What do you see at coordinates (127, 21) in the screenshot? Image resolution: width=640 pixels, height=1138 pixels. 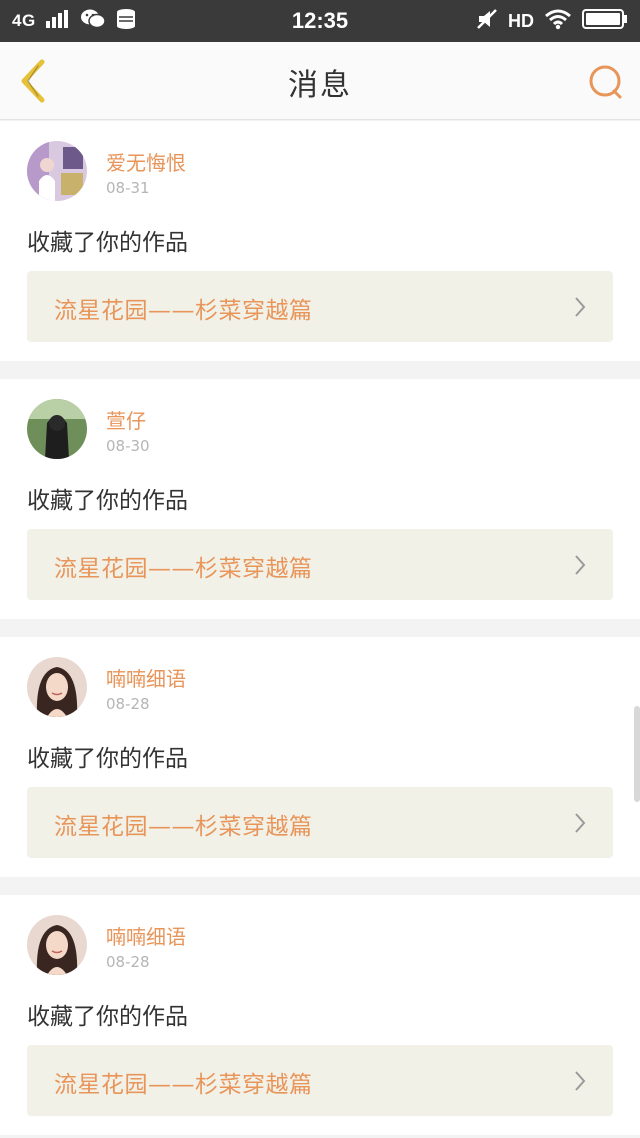 I see `storage-icon` at bounding box center [127, 21].